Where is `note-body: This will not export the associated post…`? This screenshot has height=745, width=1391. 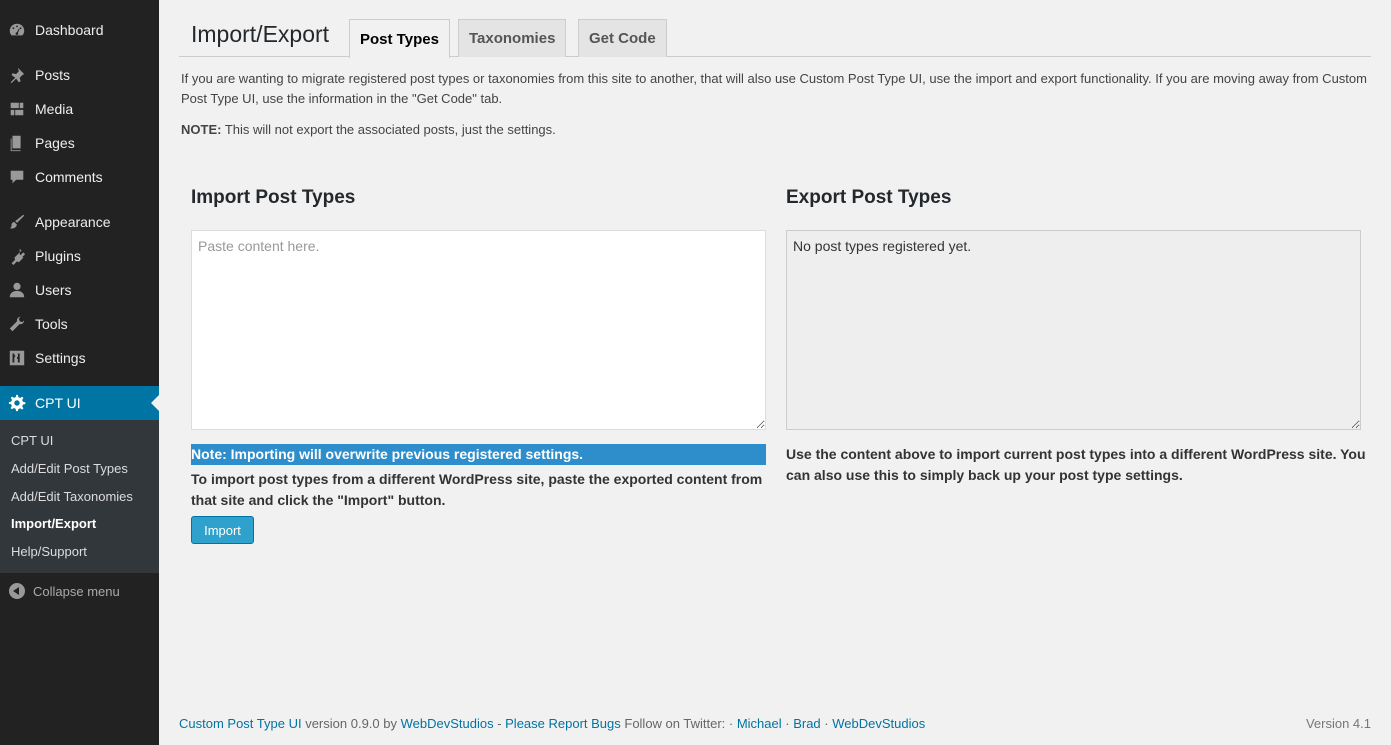 note-body: This will not export the associated post… is located at coordinates (388, 129).